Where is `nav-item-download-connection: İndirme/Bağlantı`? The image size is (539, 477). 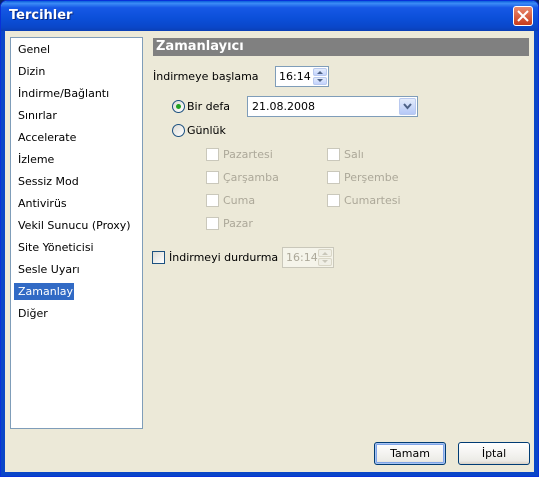
nav-item-download-connection: İndirme/Bağlantı is located at coordinates (72, 93).